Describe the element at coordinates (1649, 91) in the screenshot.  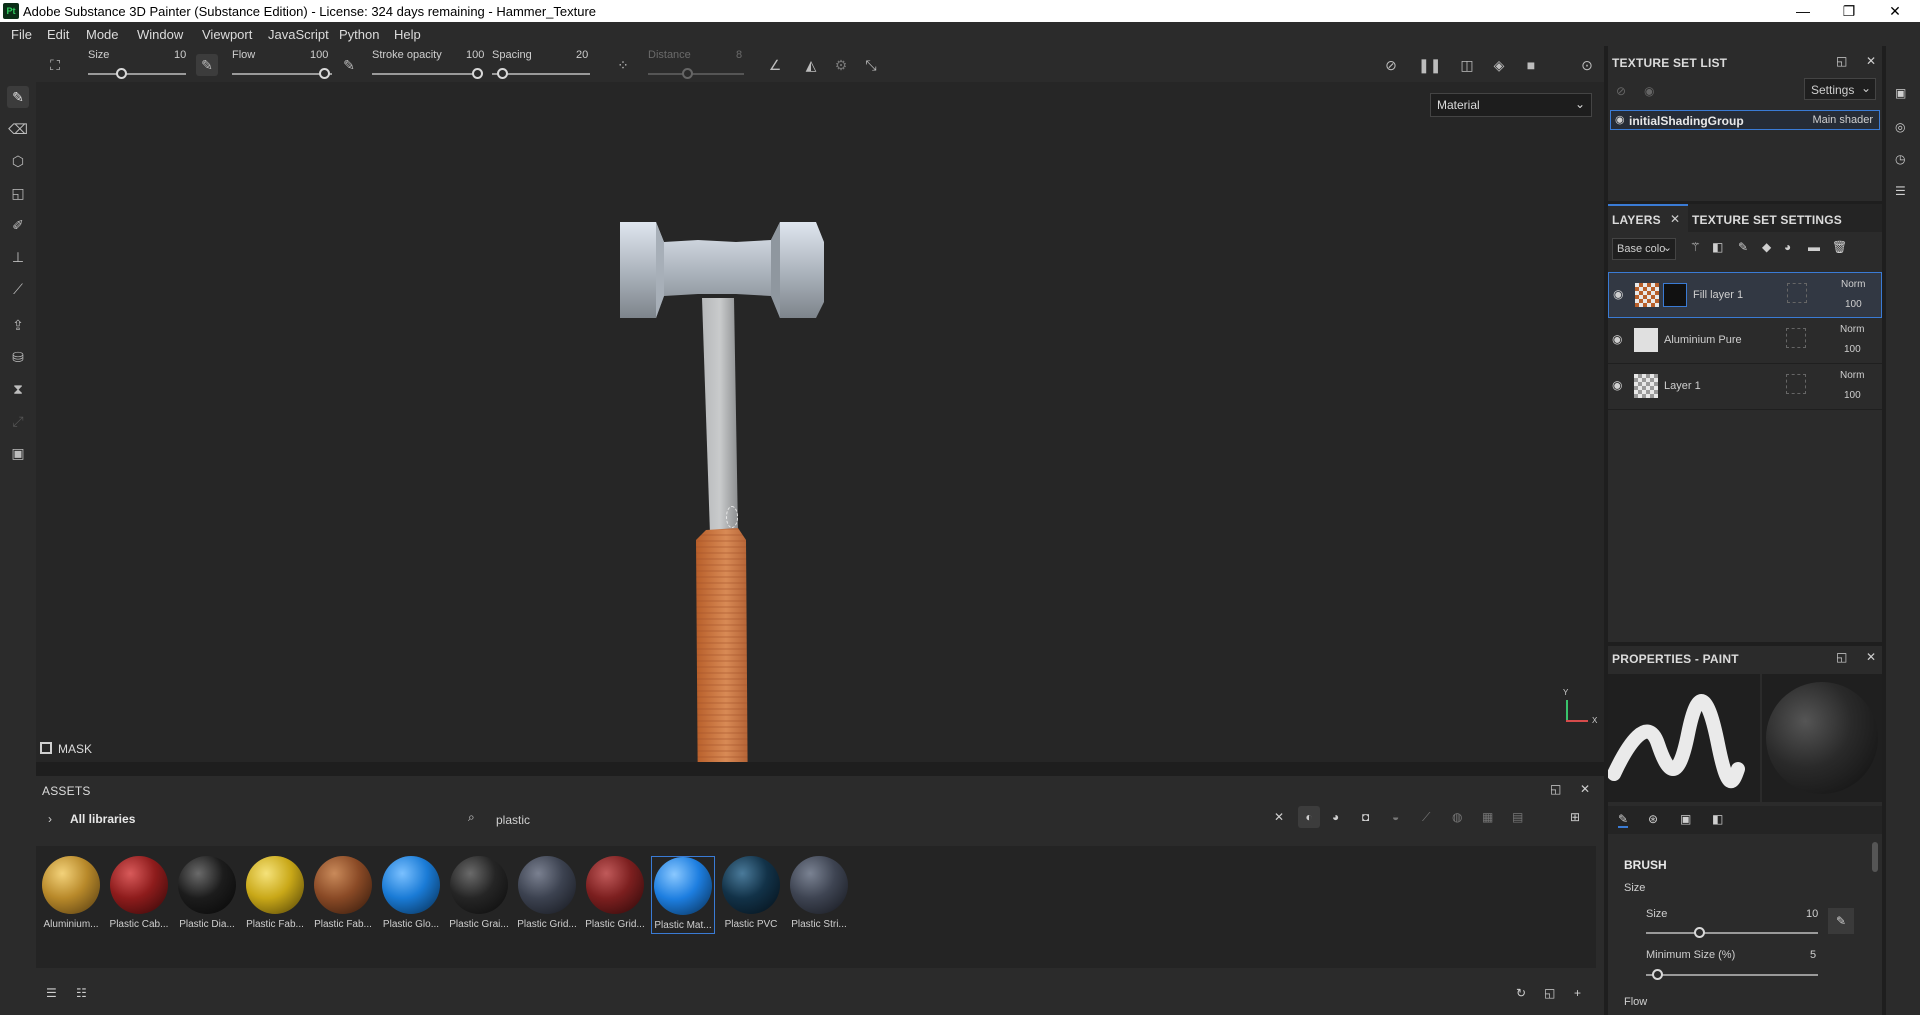
I see `visibility-icon: ◉` at that location.